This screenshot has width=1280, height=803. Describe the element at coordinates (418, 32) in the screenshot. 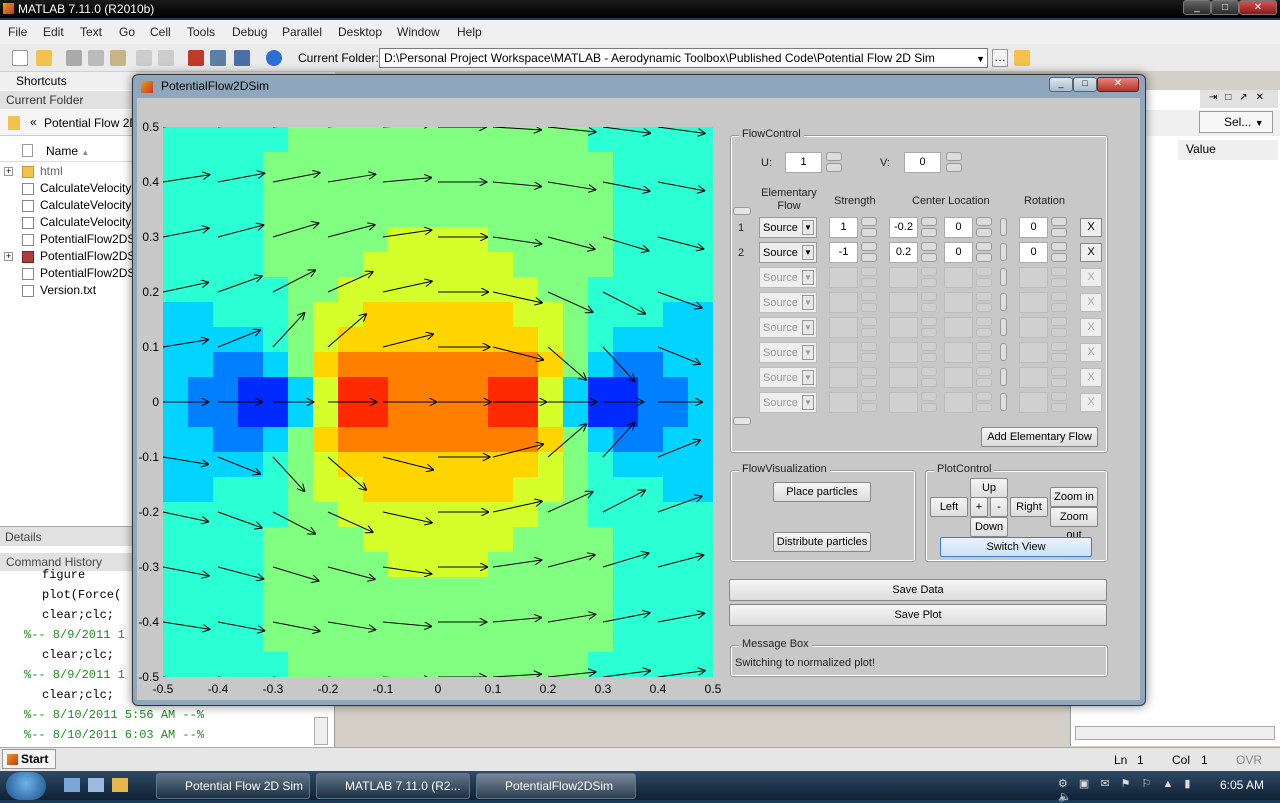

I see `menu-window: Window` at that location.